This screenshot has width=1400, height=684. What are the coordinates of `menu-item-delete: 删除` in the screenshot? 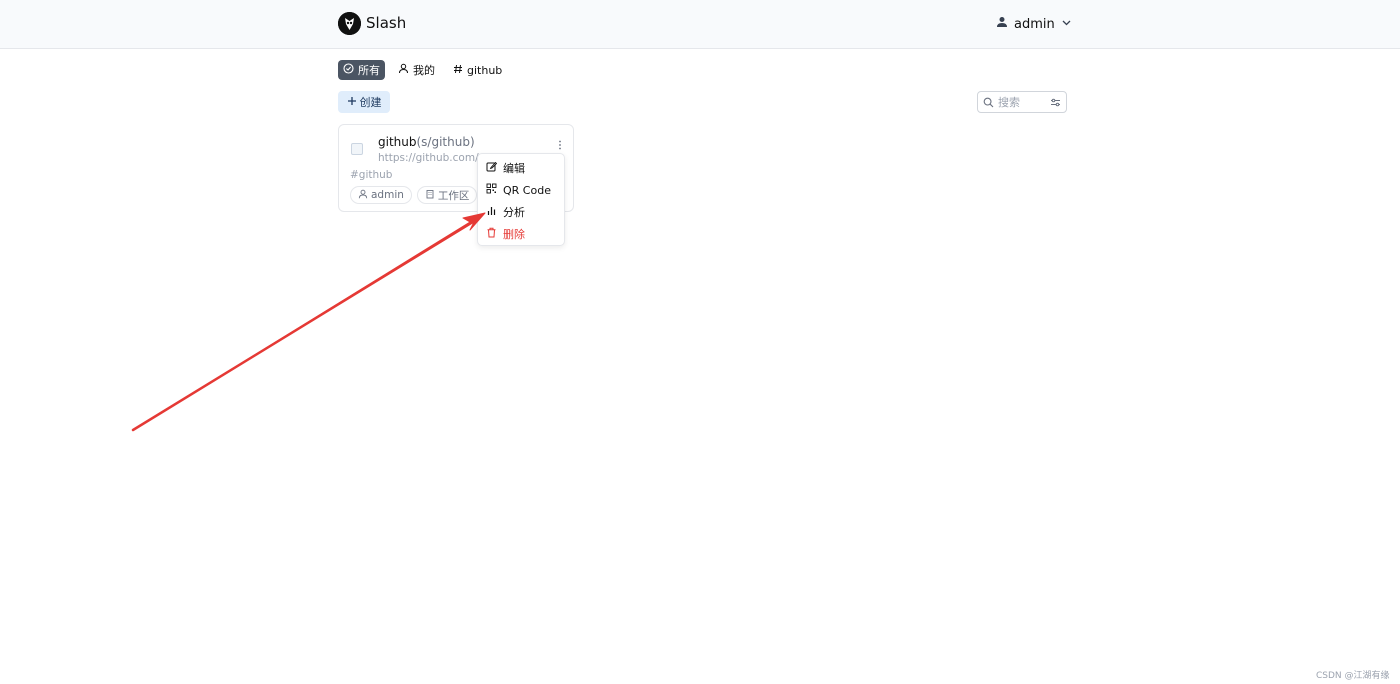 It's located at (521, 234).